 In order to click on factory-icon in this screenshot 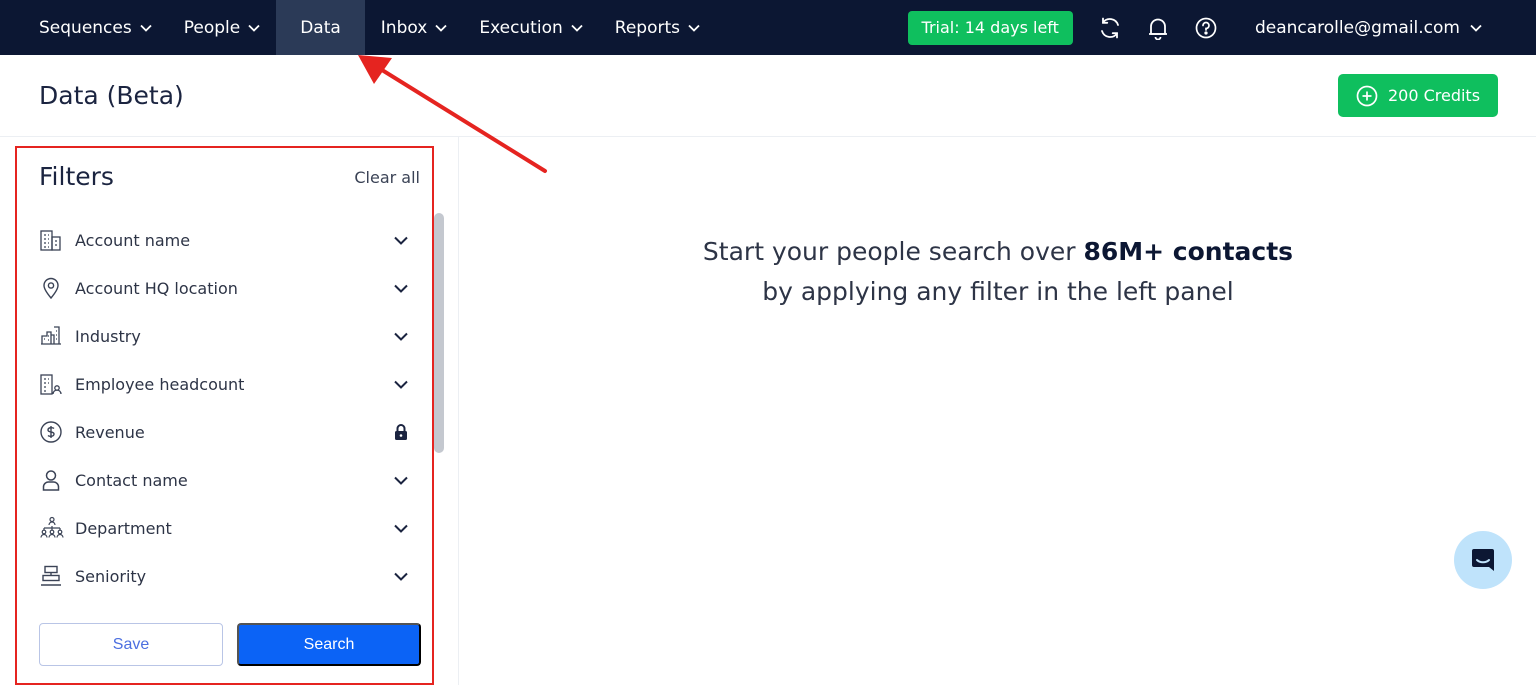, I will do `click(52, 336)`.